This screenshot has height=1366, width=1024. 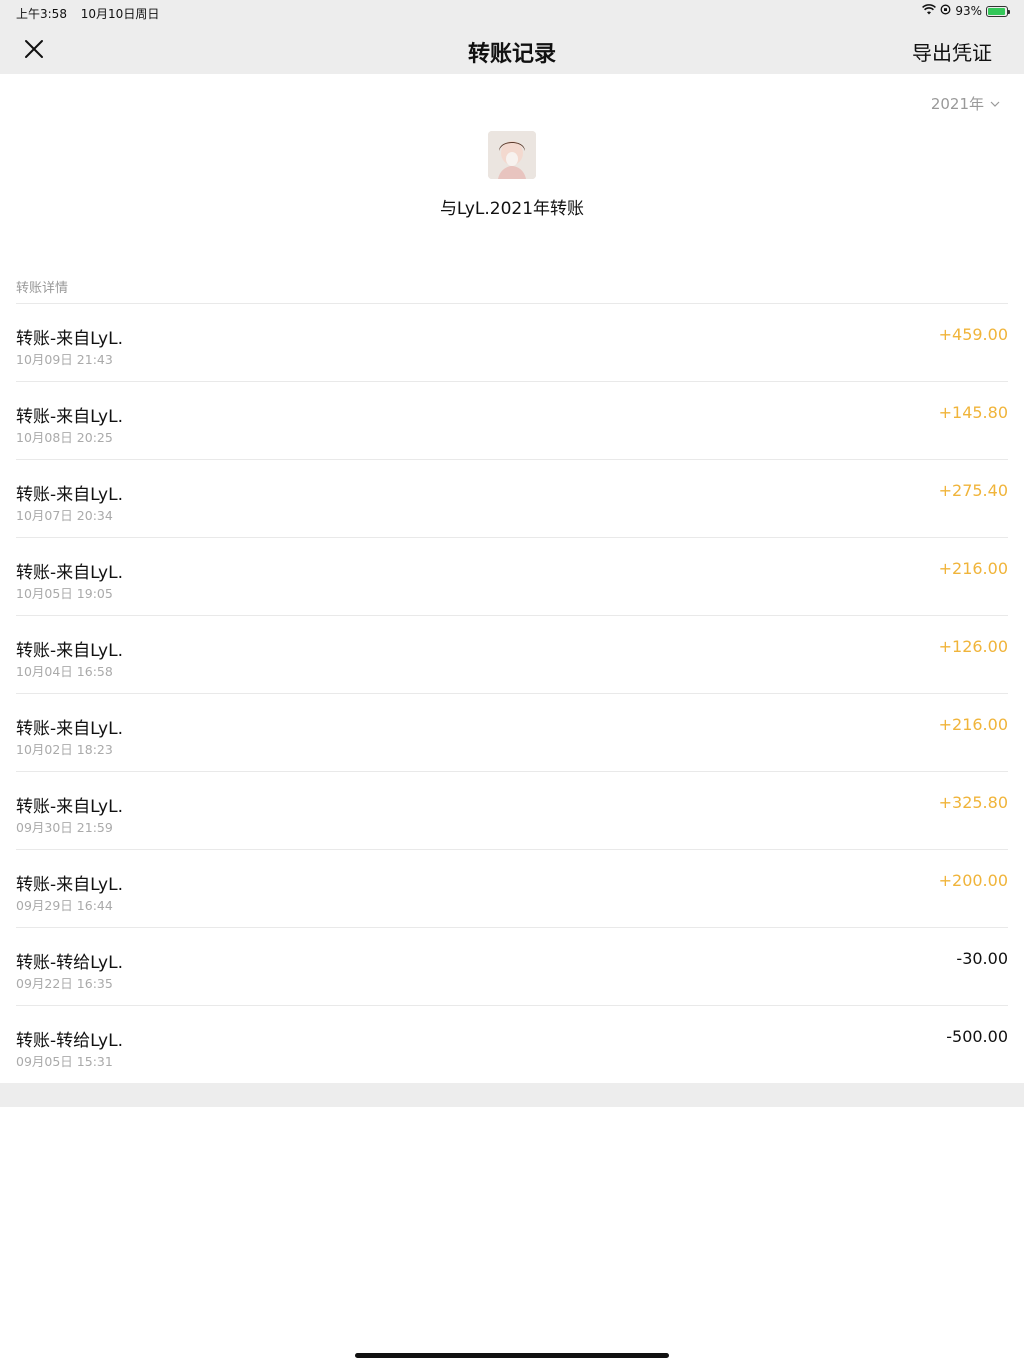 What do you see at coordinates (973, 802) in the screenshot?
I see `transaction-amount: +325.80` at bounding box center [973, 802].